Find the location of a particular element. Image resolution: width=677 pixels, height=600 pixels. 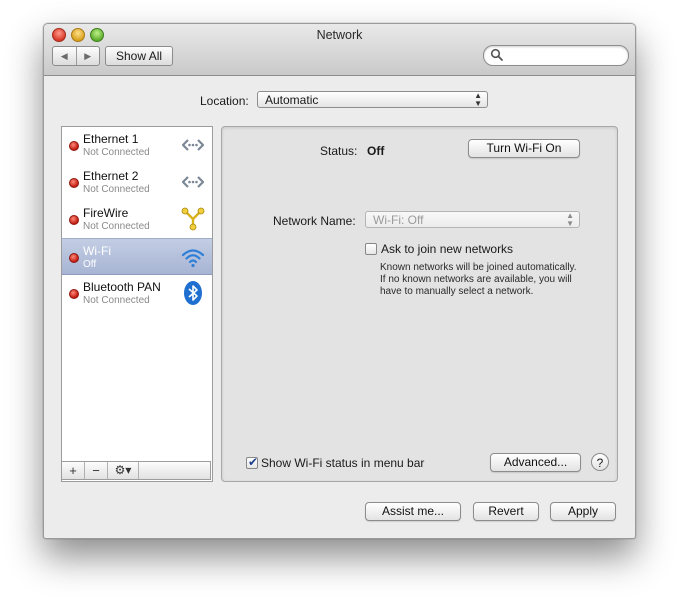

search-field is located at coordinates (556, 55).